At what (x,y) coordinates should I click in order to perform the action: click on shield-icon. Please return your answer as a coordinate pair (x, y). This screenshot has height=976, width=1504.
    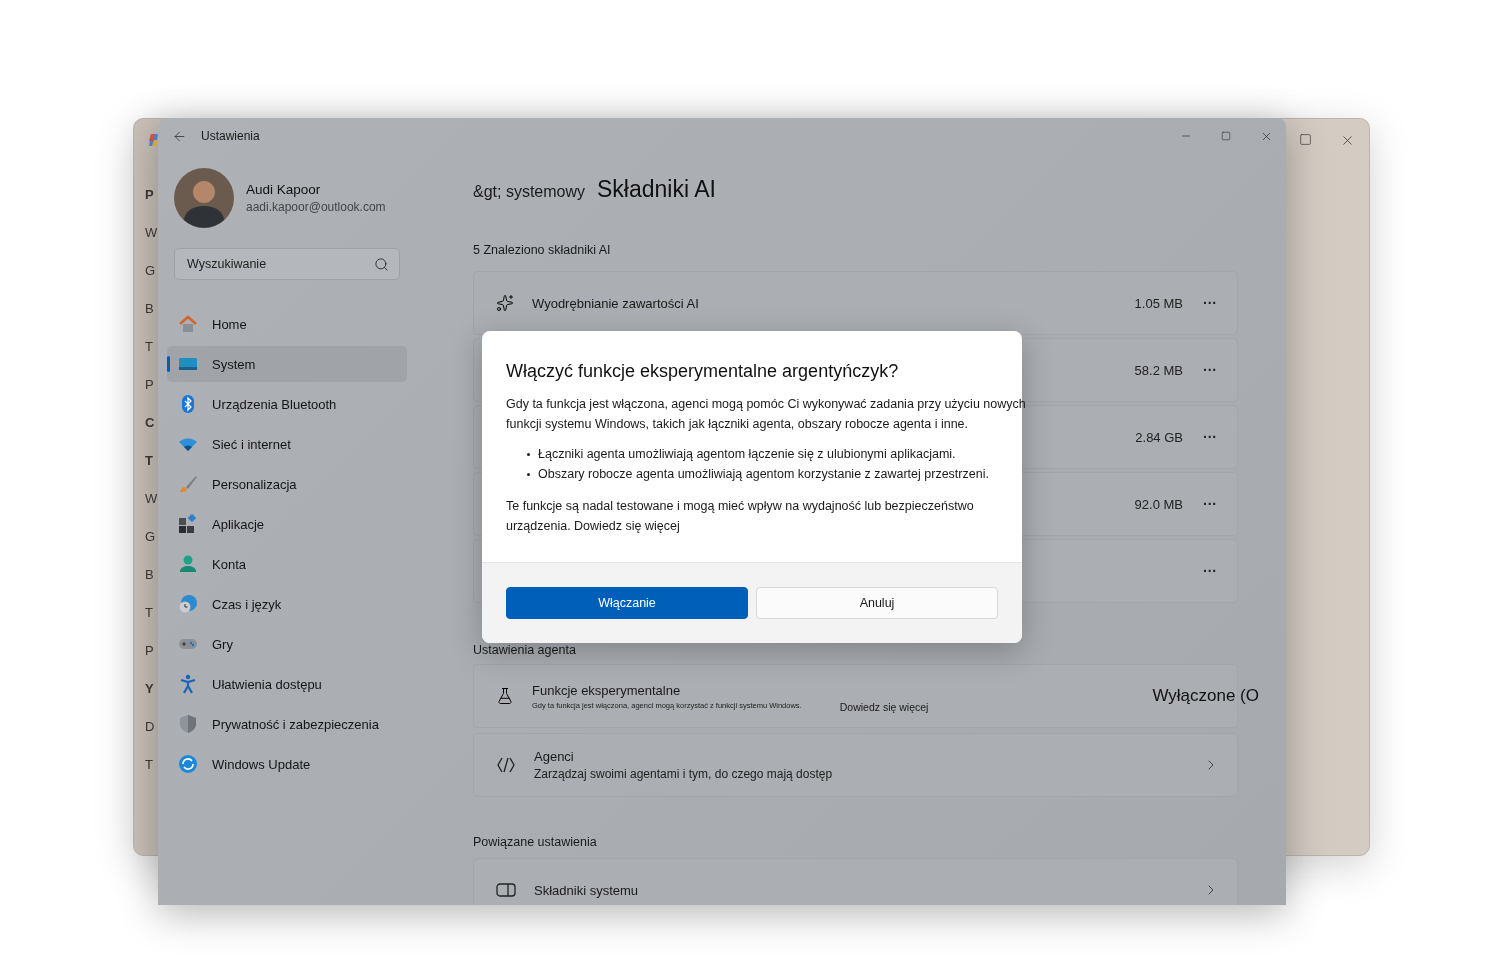
    Looking at the image, I should click on (188, 724).